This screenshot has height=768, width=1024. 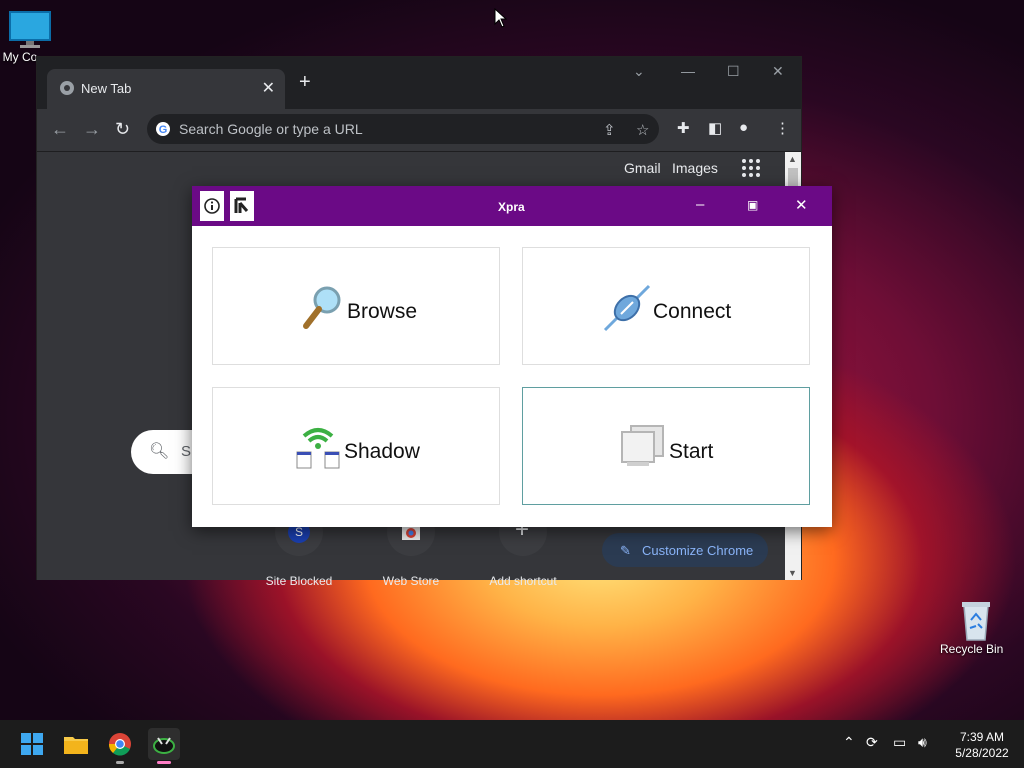 I want to click on system-clock: 7:39 AM 5/28/2022, so click(x=982, y=745).